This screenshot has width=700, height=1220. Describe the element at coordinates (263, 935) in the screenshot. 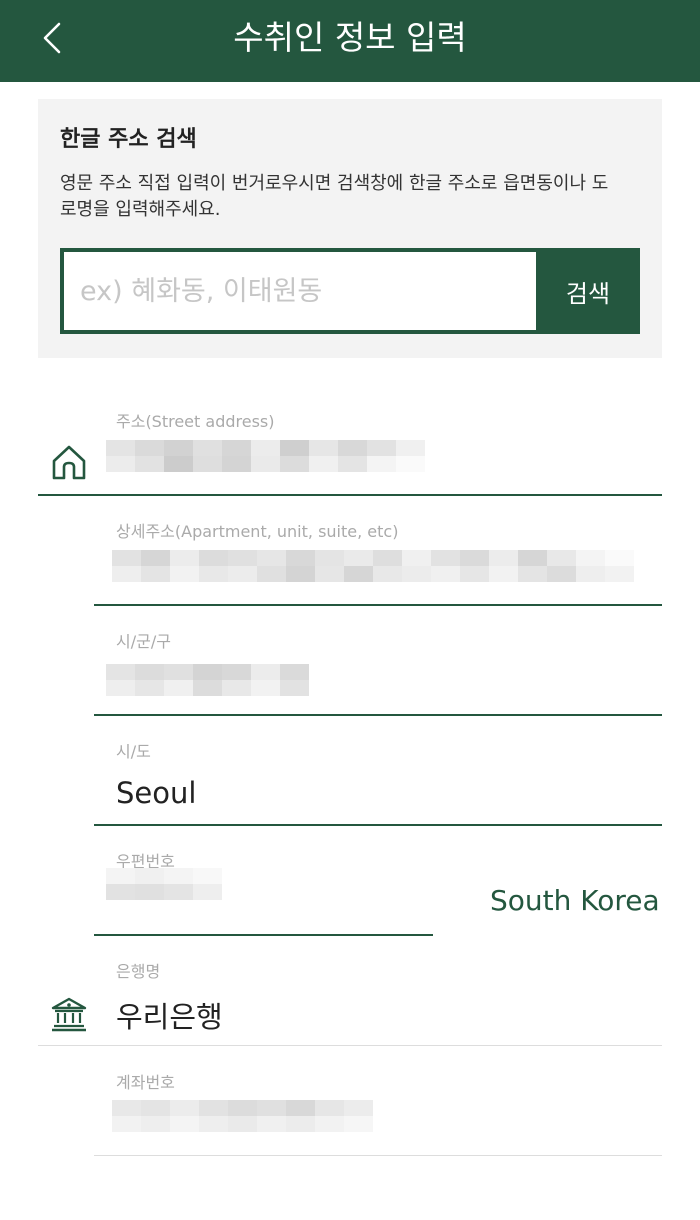

I see `postal-code-underline` at that location.